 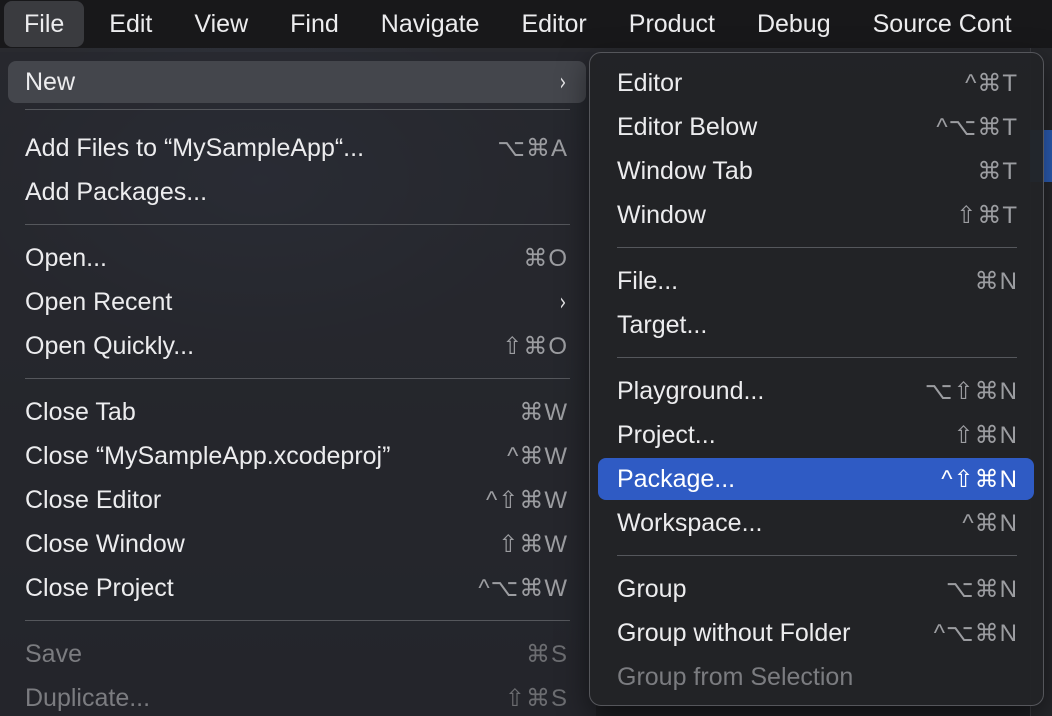 What do you see at coordinates (996, 281) in the screenshot?
I see `shortcut-label: ⌘N` at bounding box center [996, 281].